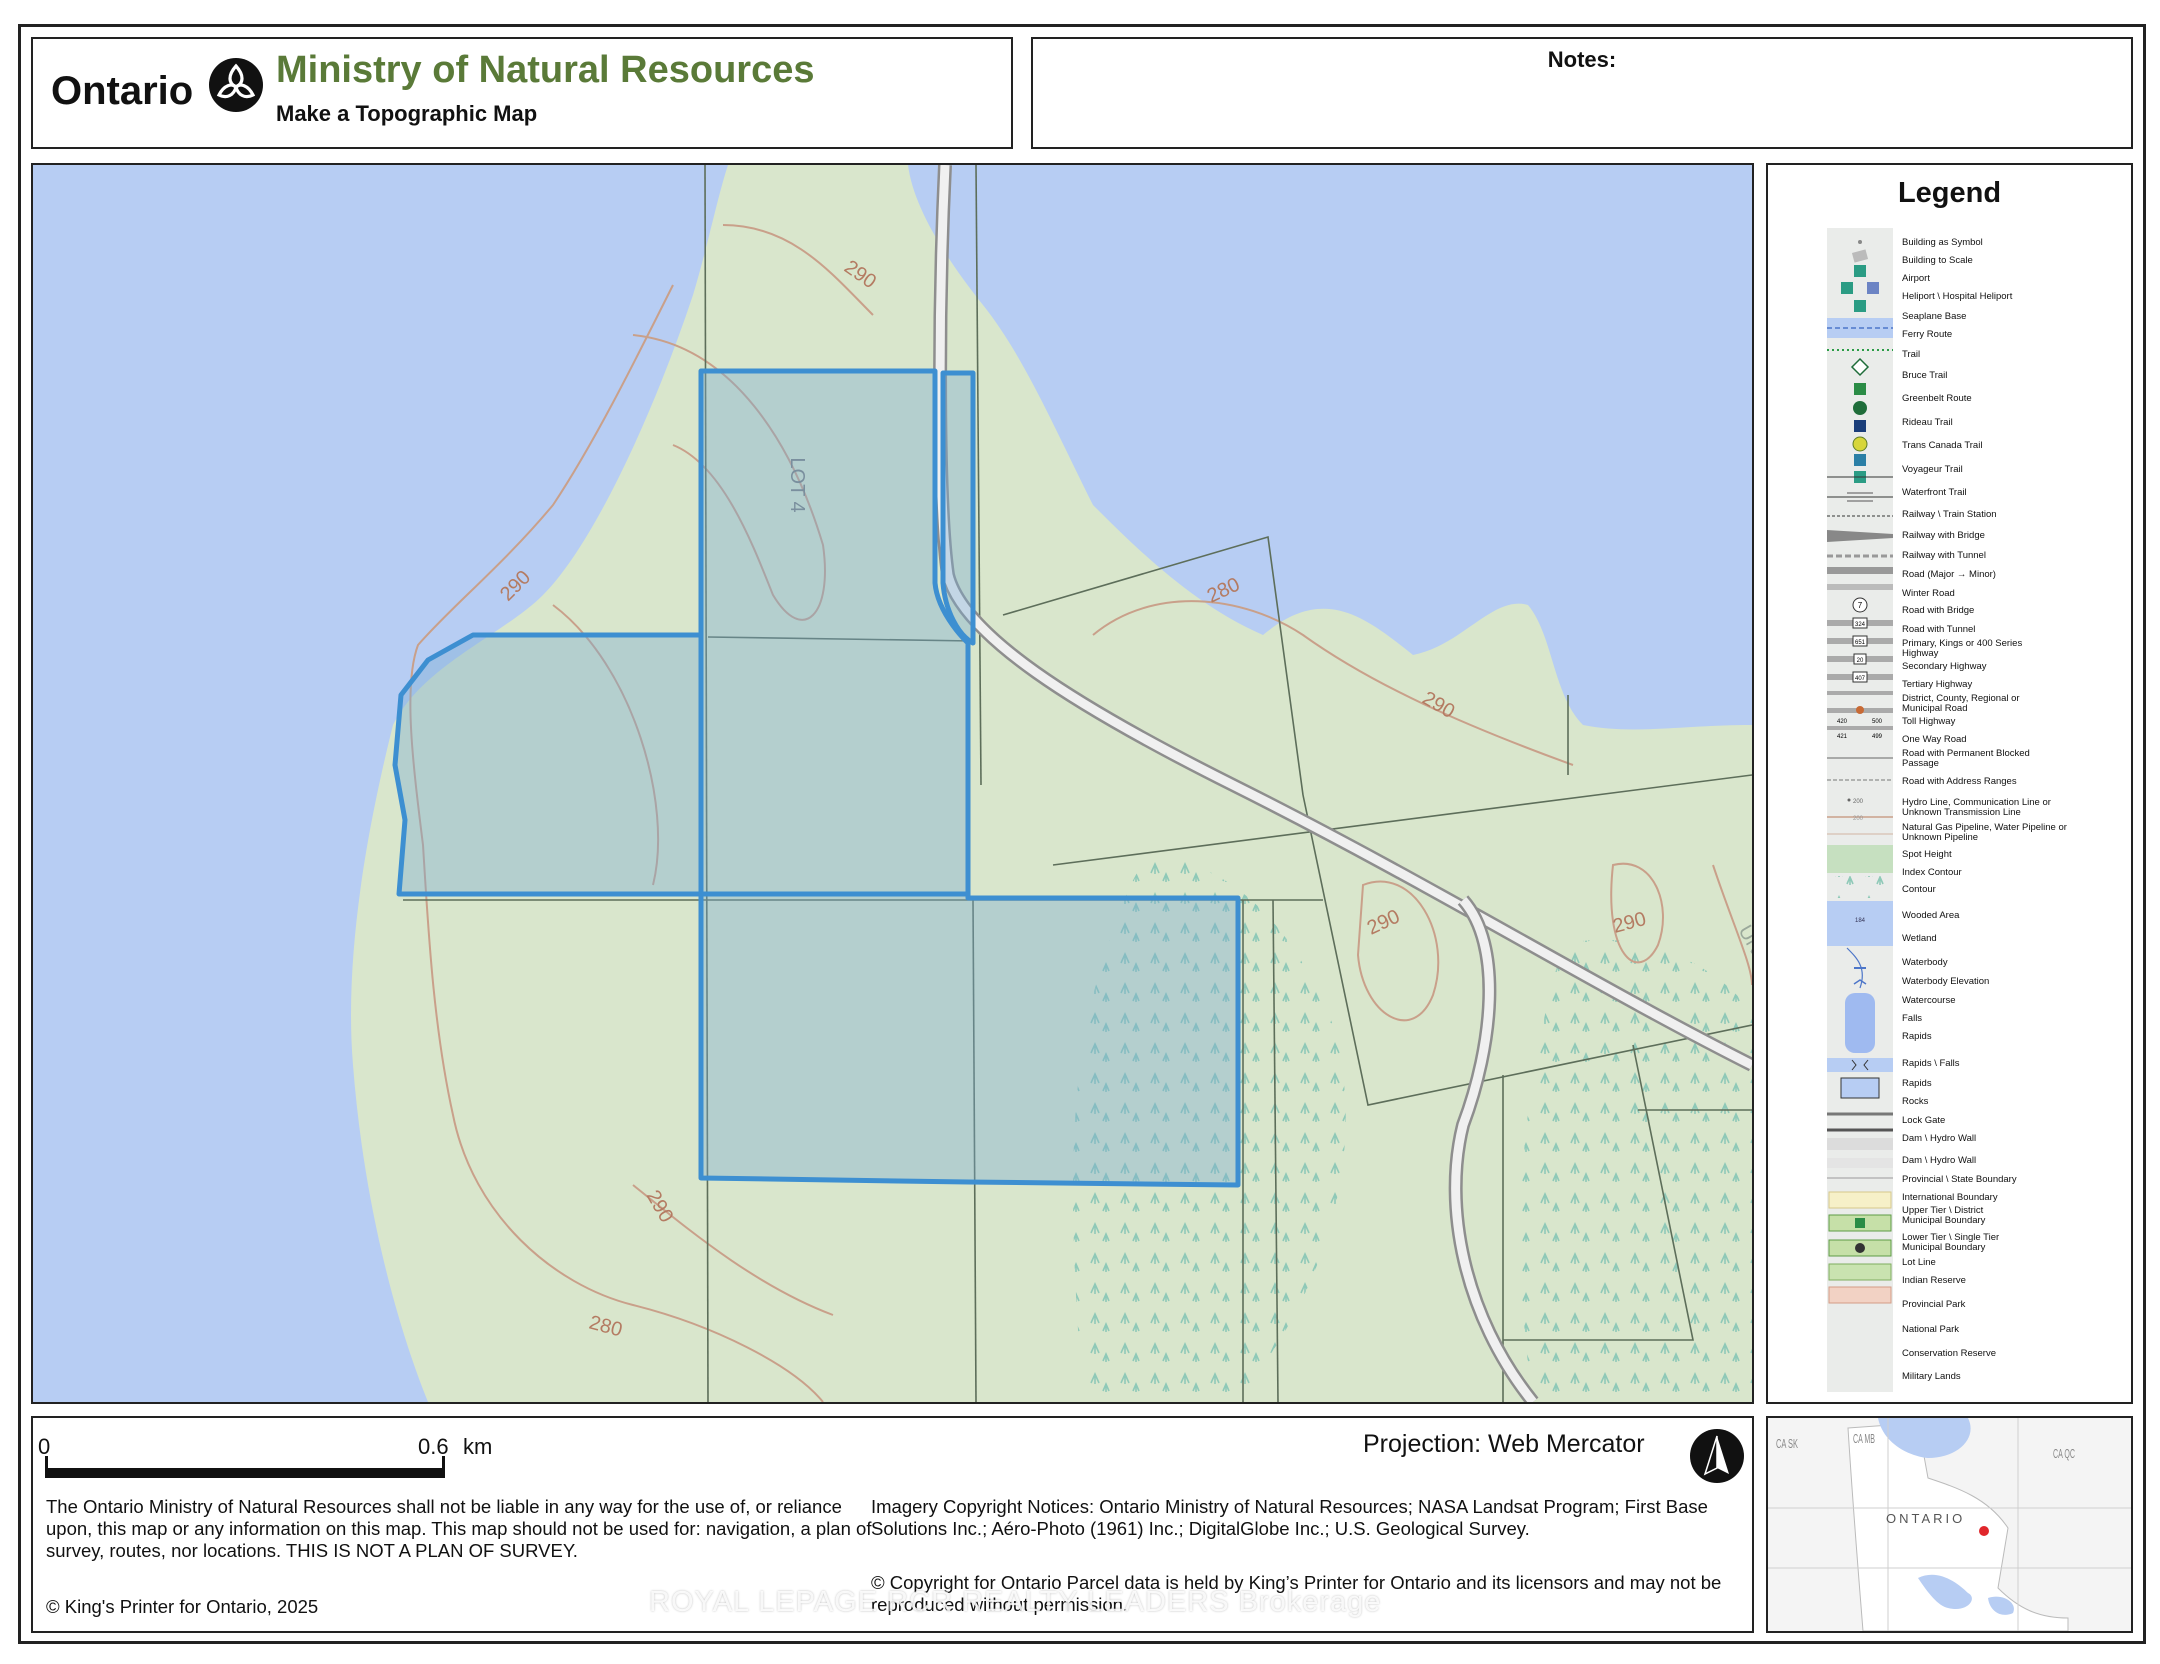 This screenshot has width=2160, height=1664. What do you see at coordinates (1860, 643) in the screenshot?
I see `svg-text: 651` at bounding box center [1860, 643].